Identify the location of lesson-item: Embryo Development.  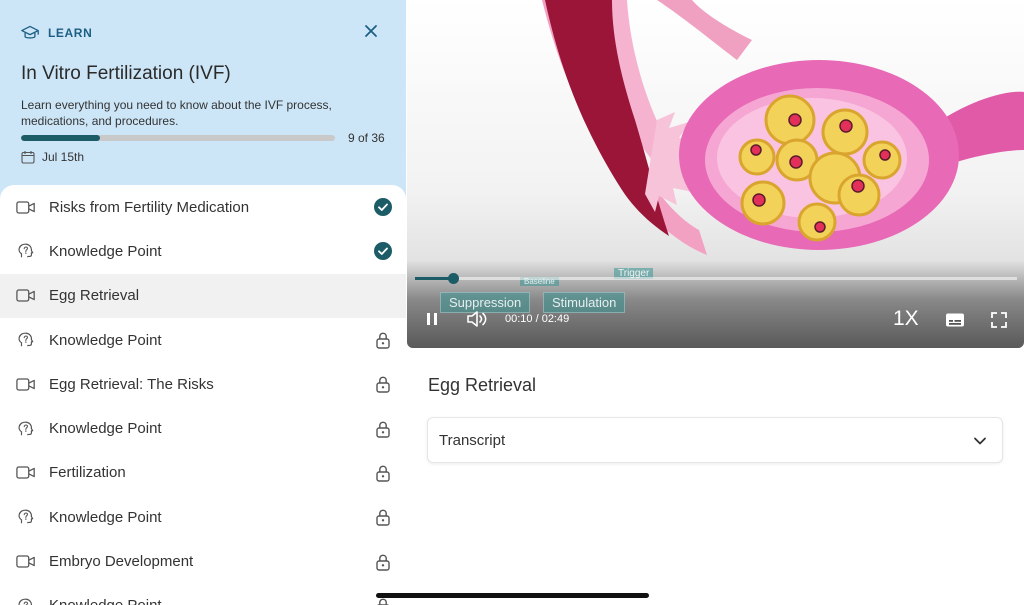
(203, 561).